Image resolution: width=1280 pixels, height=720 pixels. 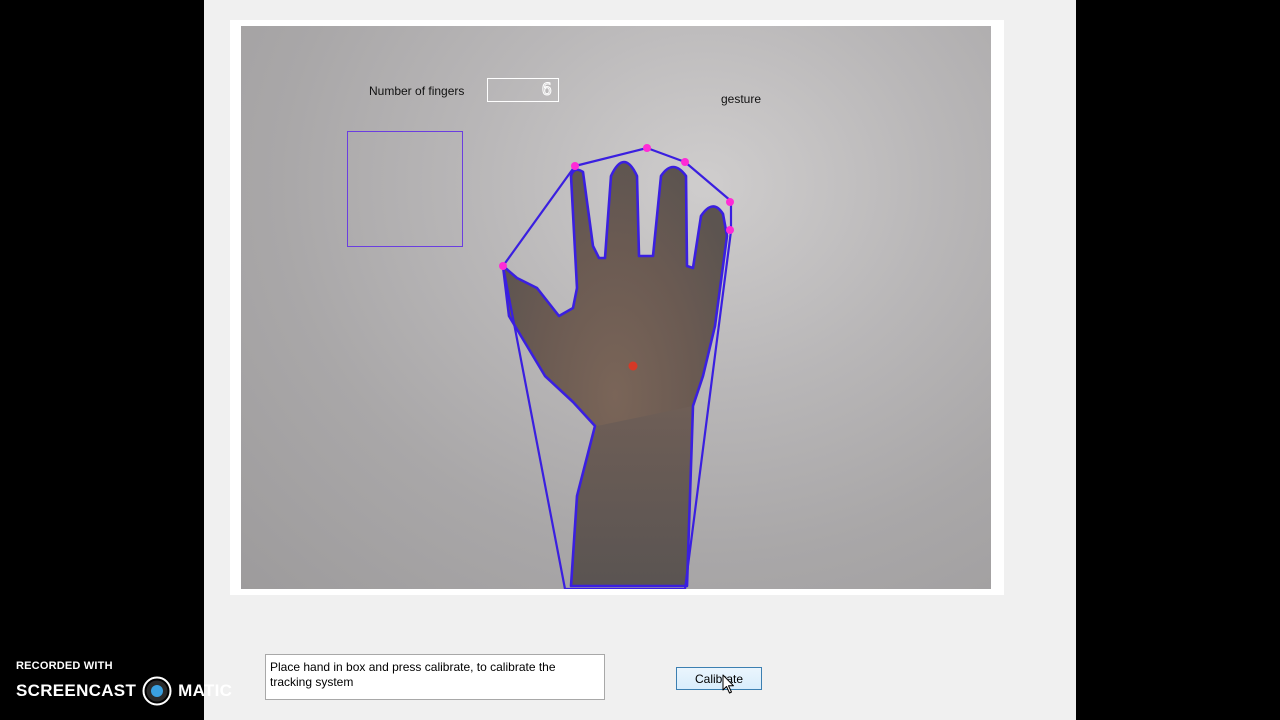 I want to click on recording-watermark: RECORDED WITH SCREENCAST MATIC, so click(x=124, y=683).